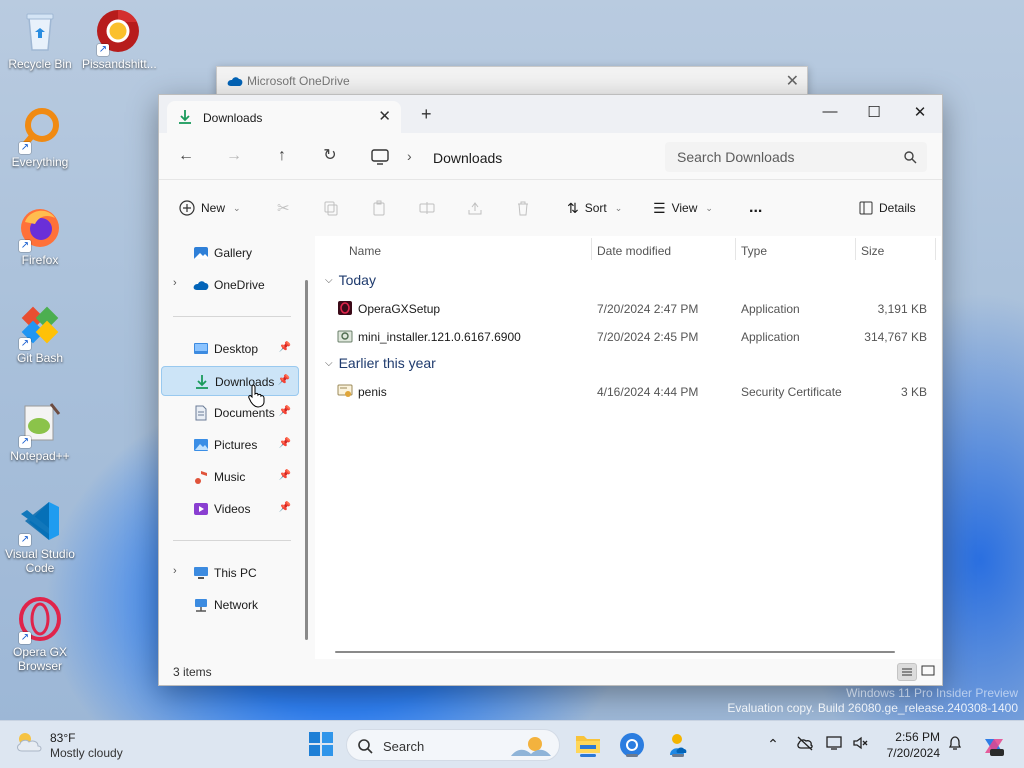 This screenshot has width=1024, height=768. What do you see at coordinates (908, 745) in the screenshot?
I see `system-clock: 2:56 PM 7/20/2024` at bounding box center [908, 745].